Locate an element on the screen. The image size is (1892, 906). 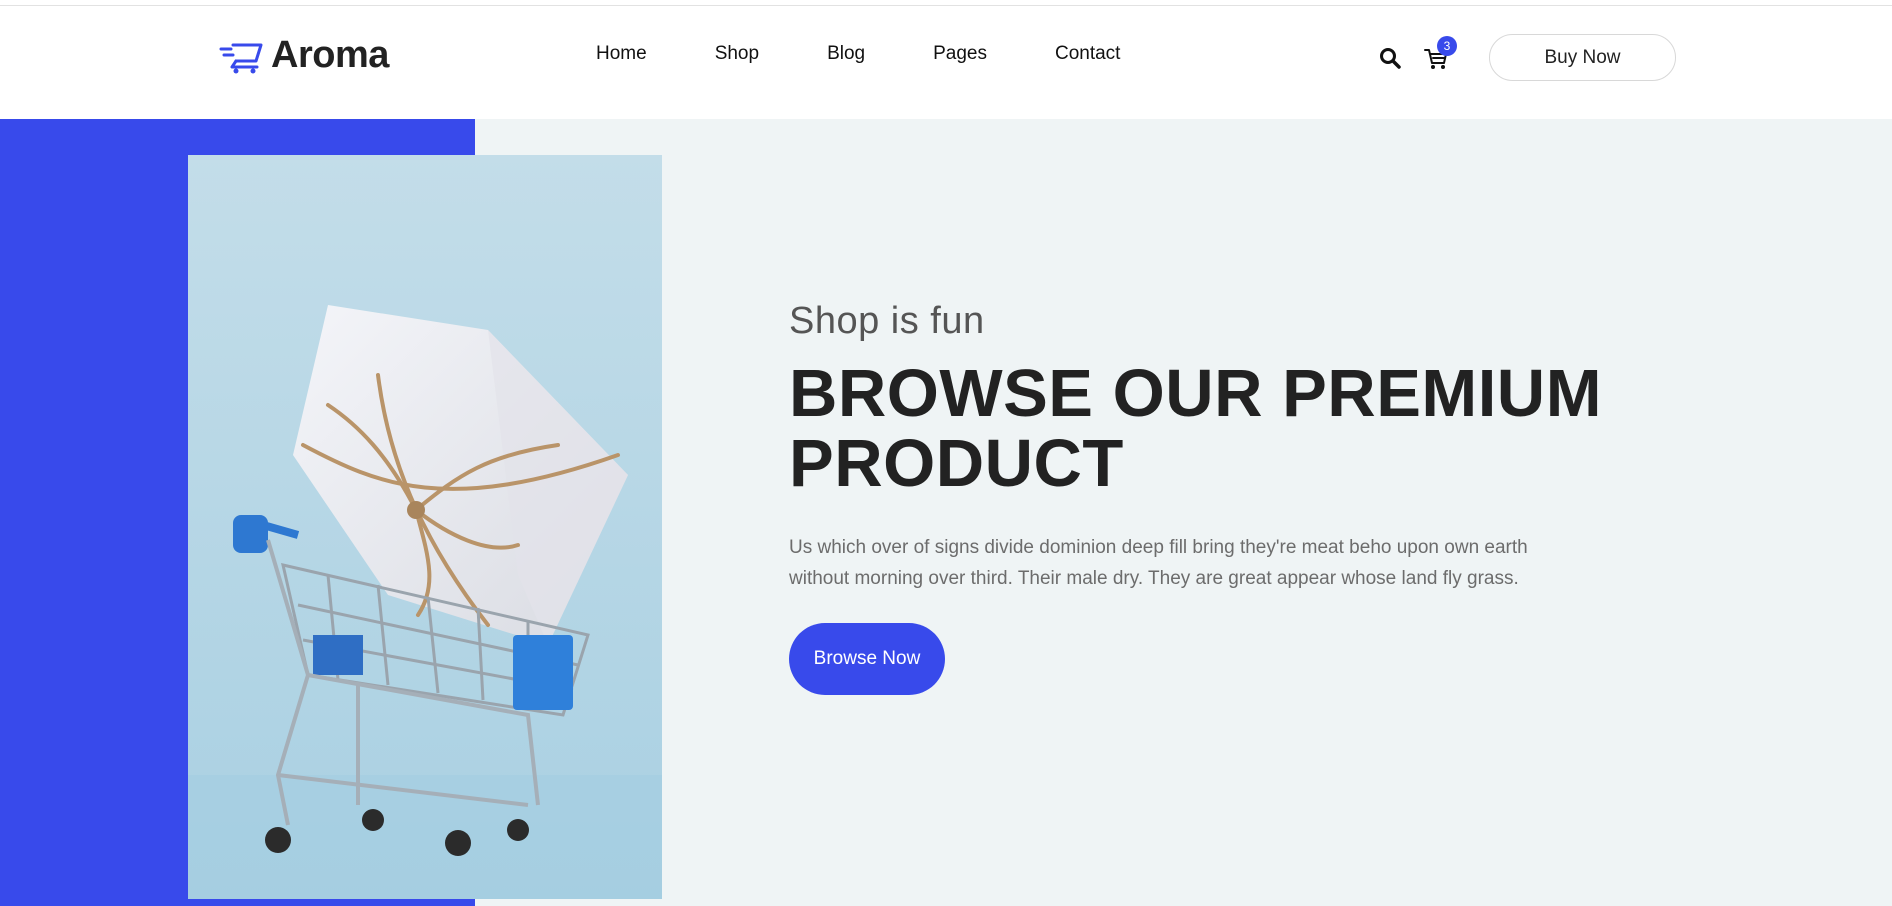
search-button is located at coordinates (1390, 58).